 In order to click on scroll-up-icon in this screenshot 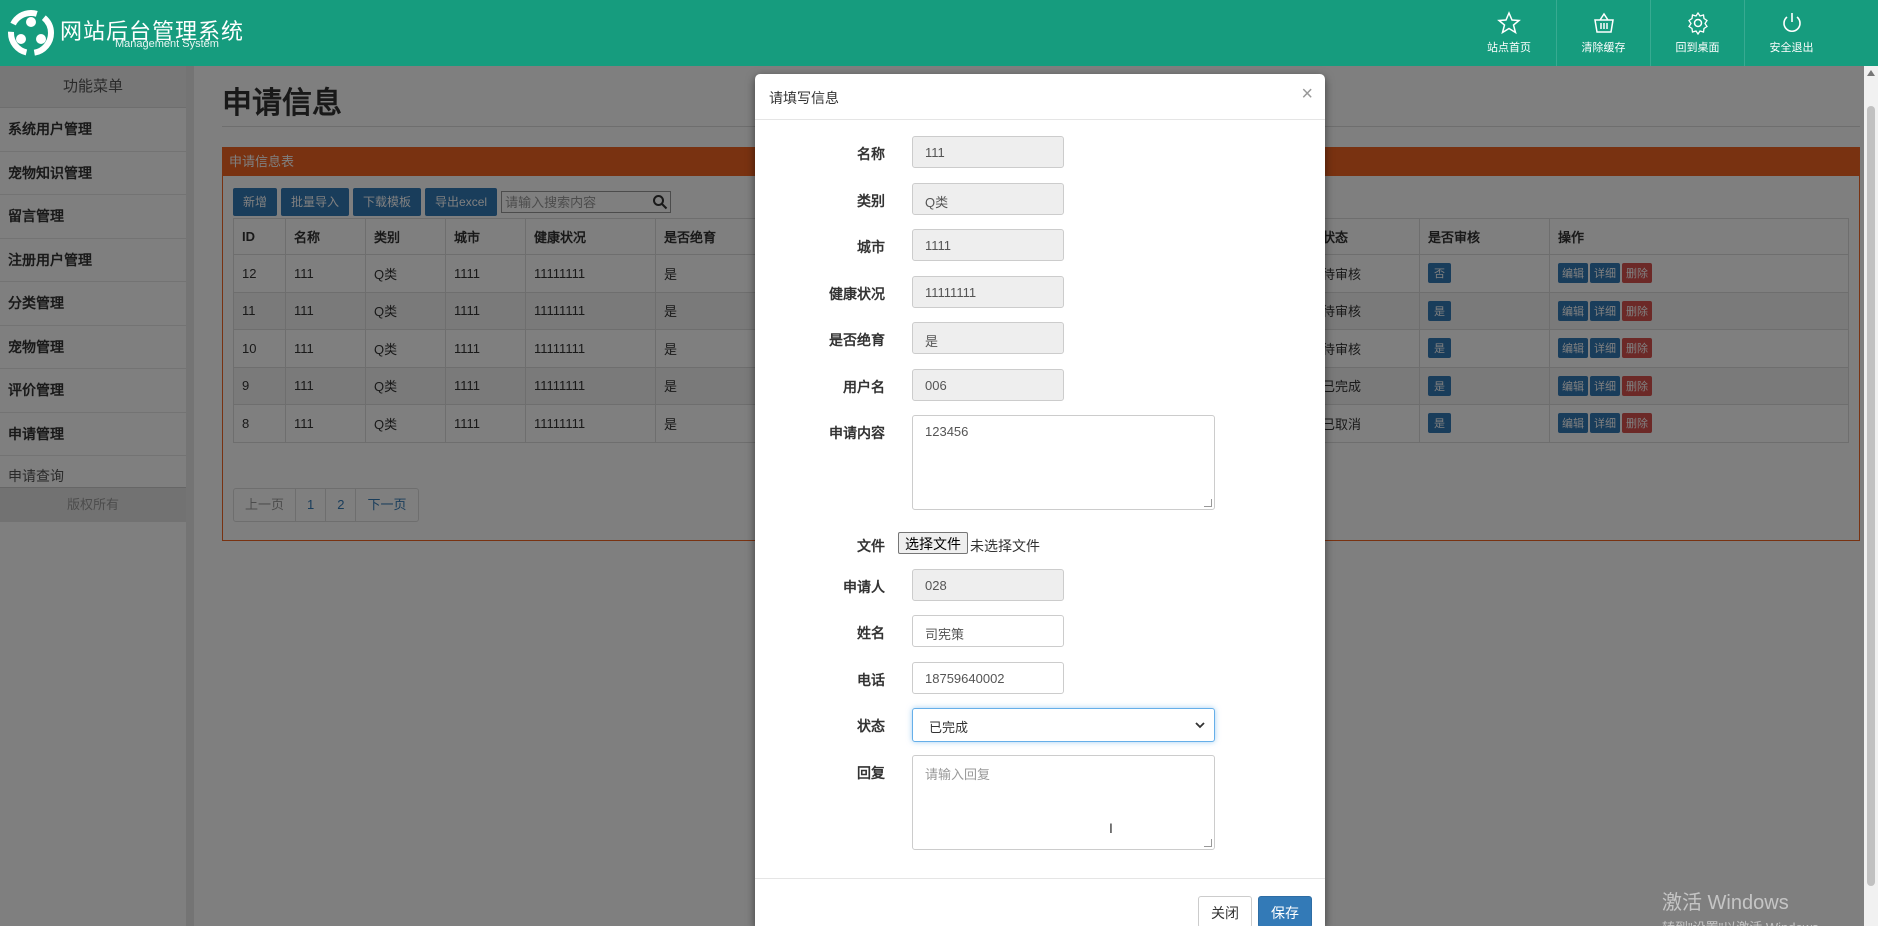, I will do `click(1871, 73)`.